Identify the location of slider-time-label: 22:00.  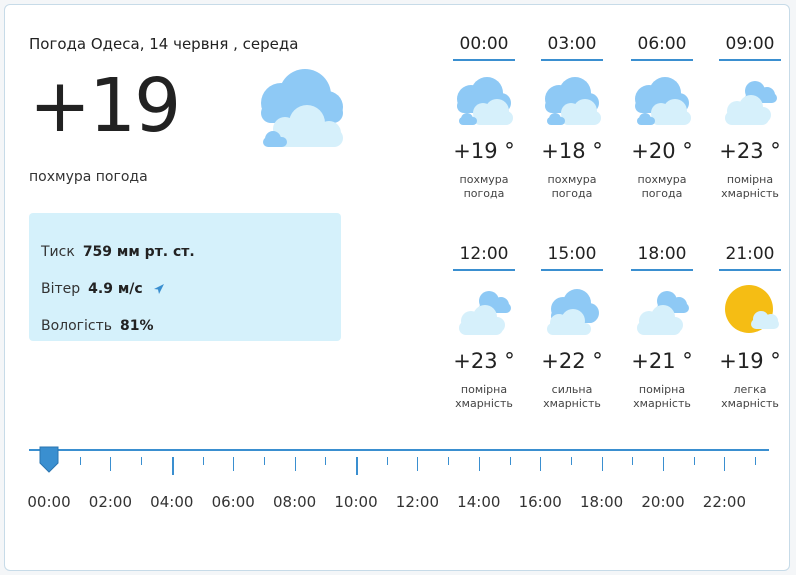
(724, 502).